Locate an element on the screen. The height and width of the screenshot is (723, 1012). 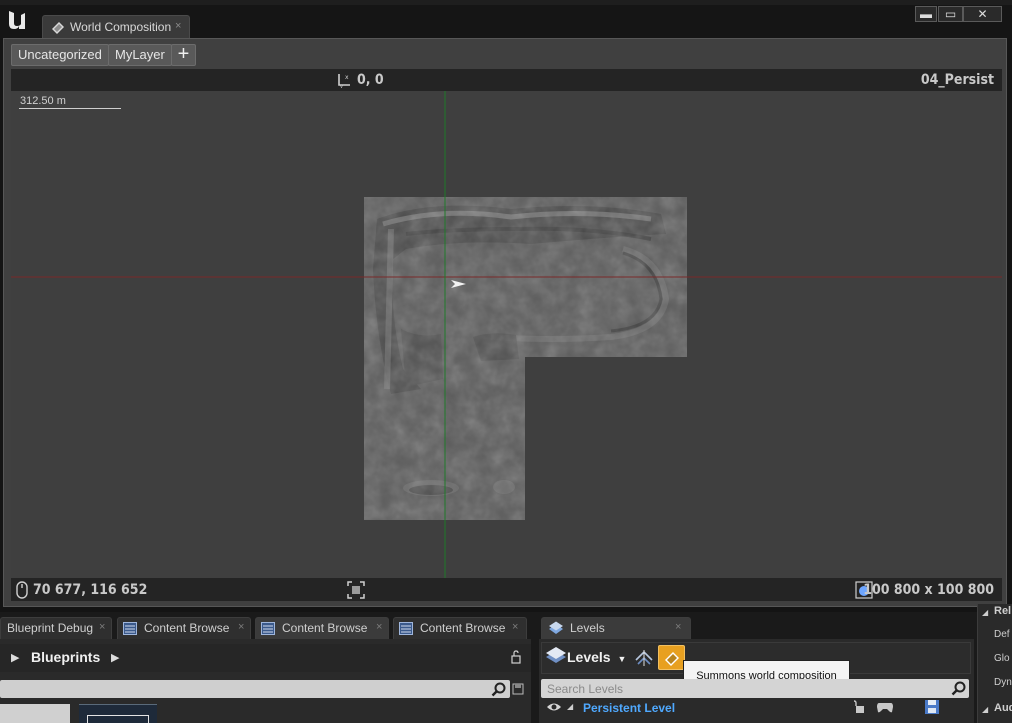
save-search-icon is located at coordinates (518, 689).